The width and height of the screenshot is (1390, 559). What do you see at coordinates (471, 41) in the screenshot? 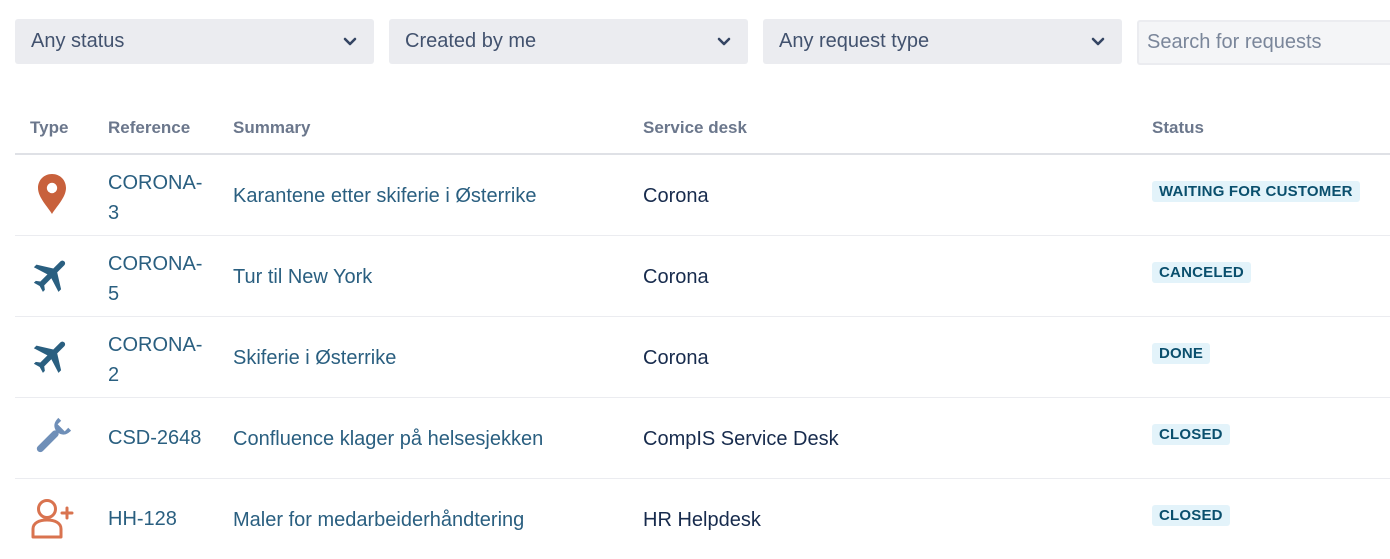
I see `creator-filter-label: Created by me` at bounding box center [471, 41].